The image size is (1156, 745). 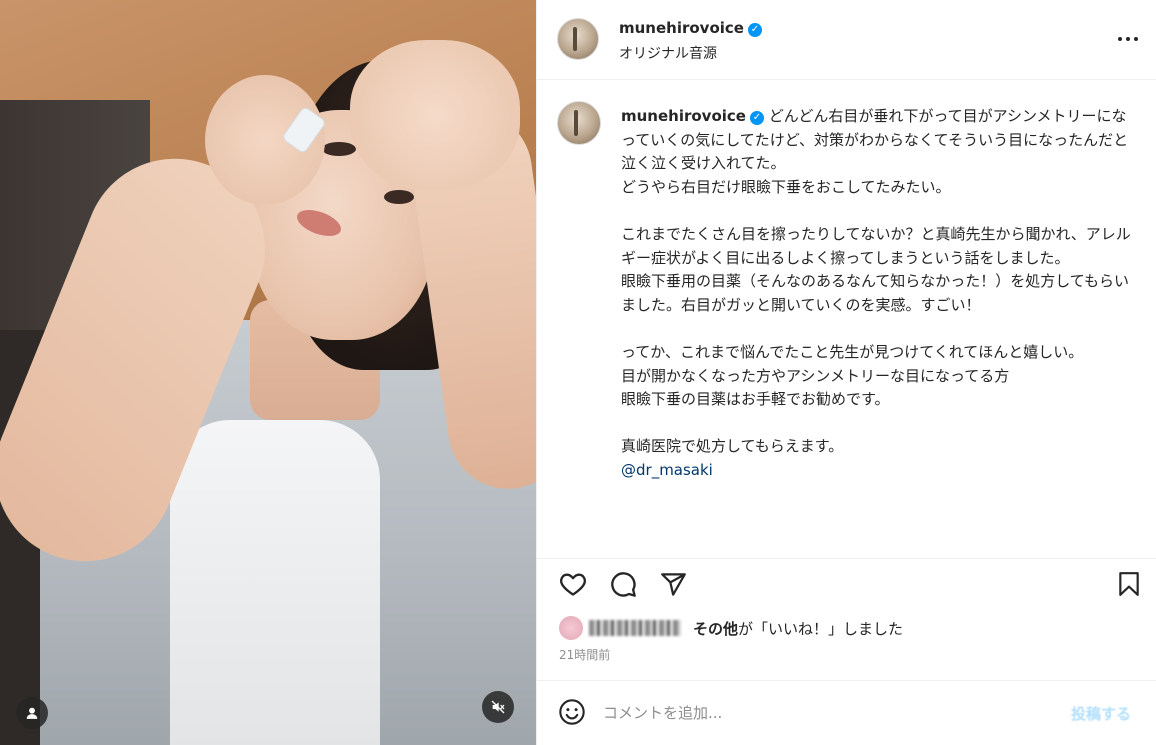 I want to click on save-button, so click(x=1129, y=584).